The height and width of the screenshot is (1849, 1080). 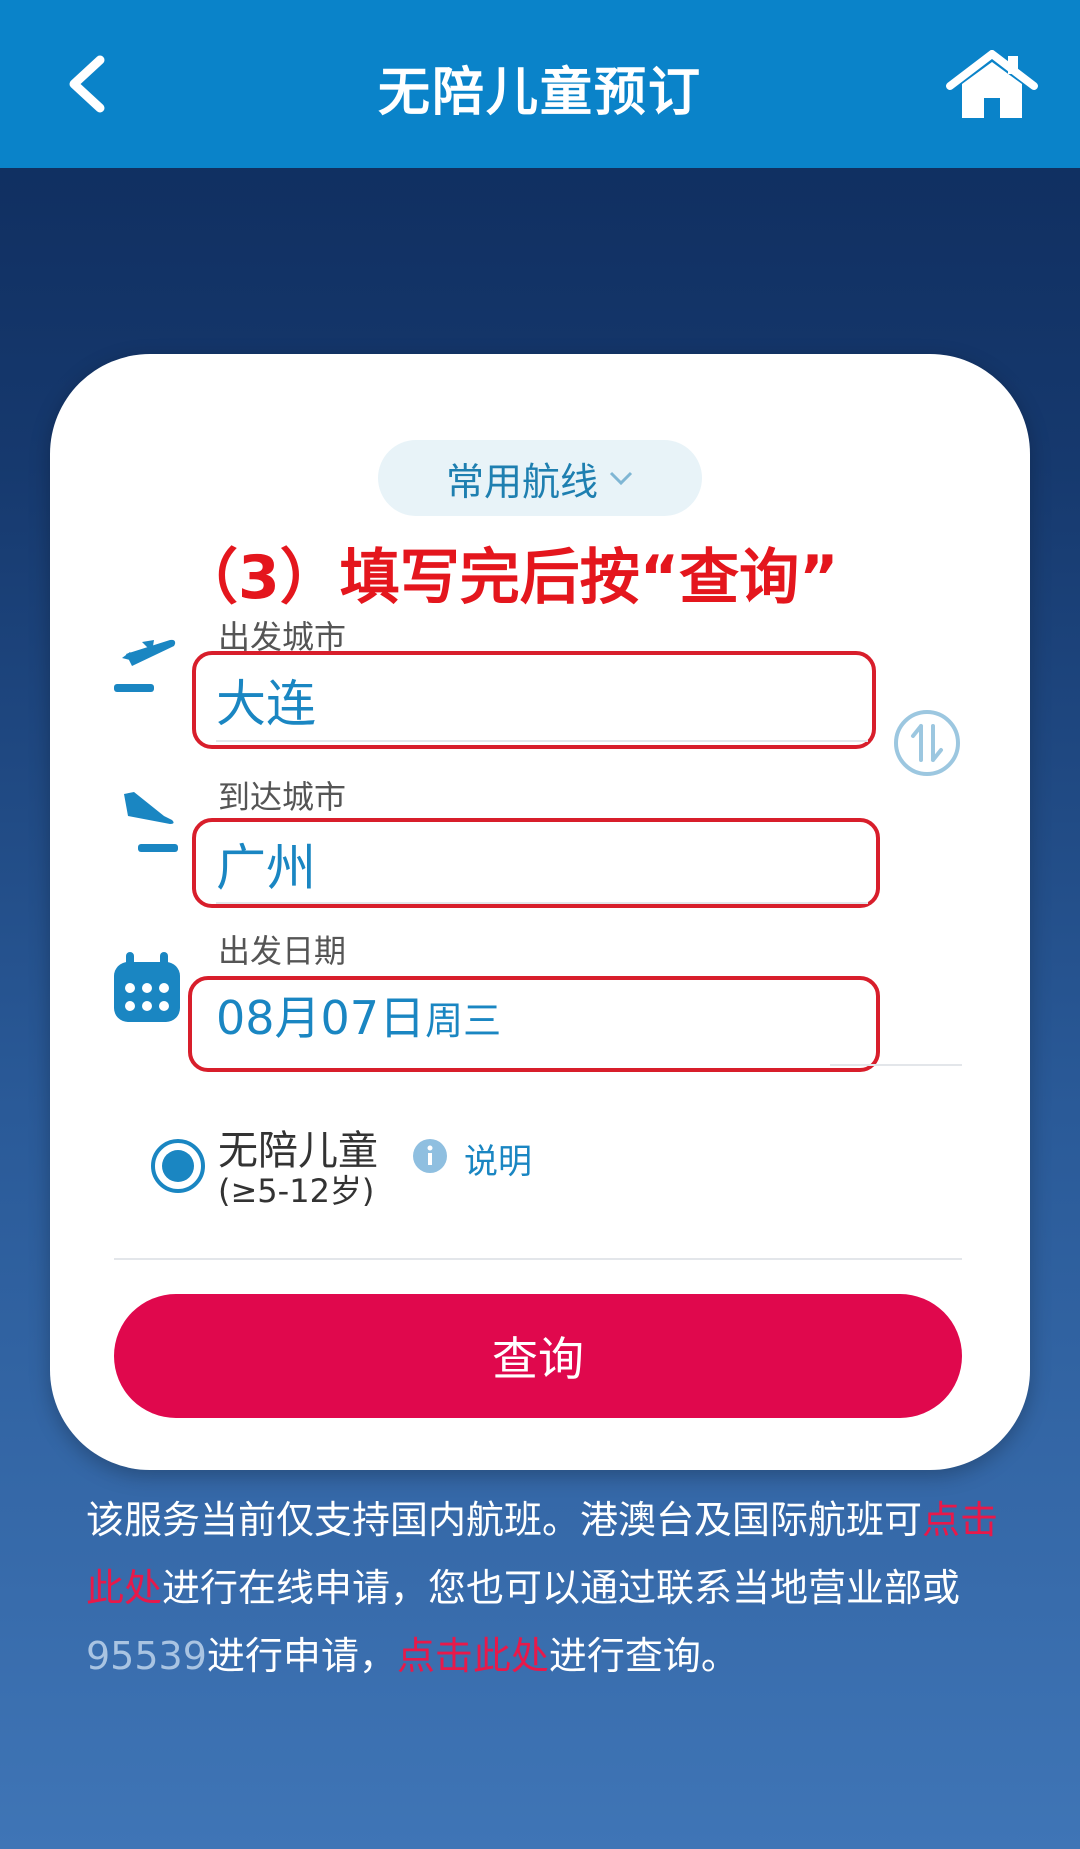 What do you see at coordinates (498, 1158) in the screenshot?
I see `explain-link: 说明` at bounding box center [498, 1158].